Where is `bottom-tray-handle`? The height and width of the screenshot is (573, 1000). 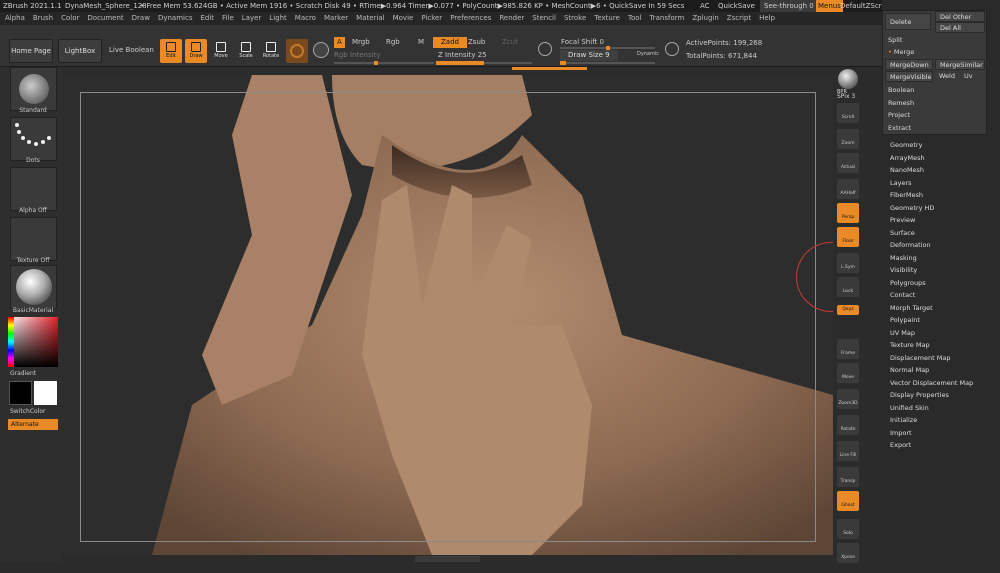
bottom-tray-handle is located at coordinates (447, 559).